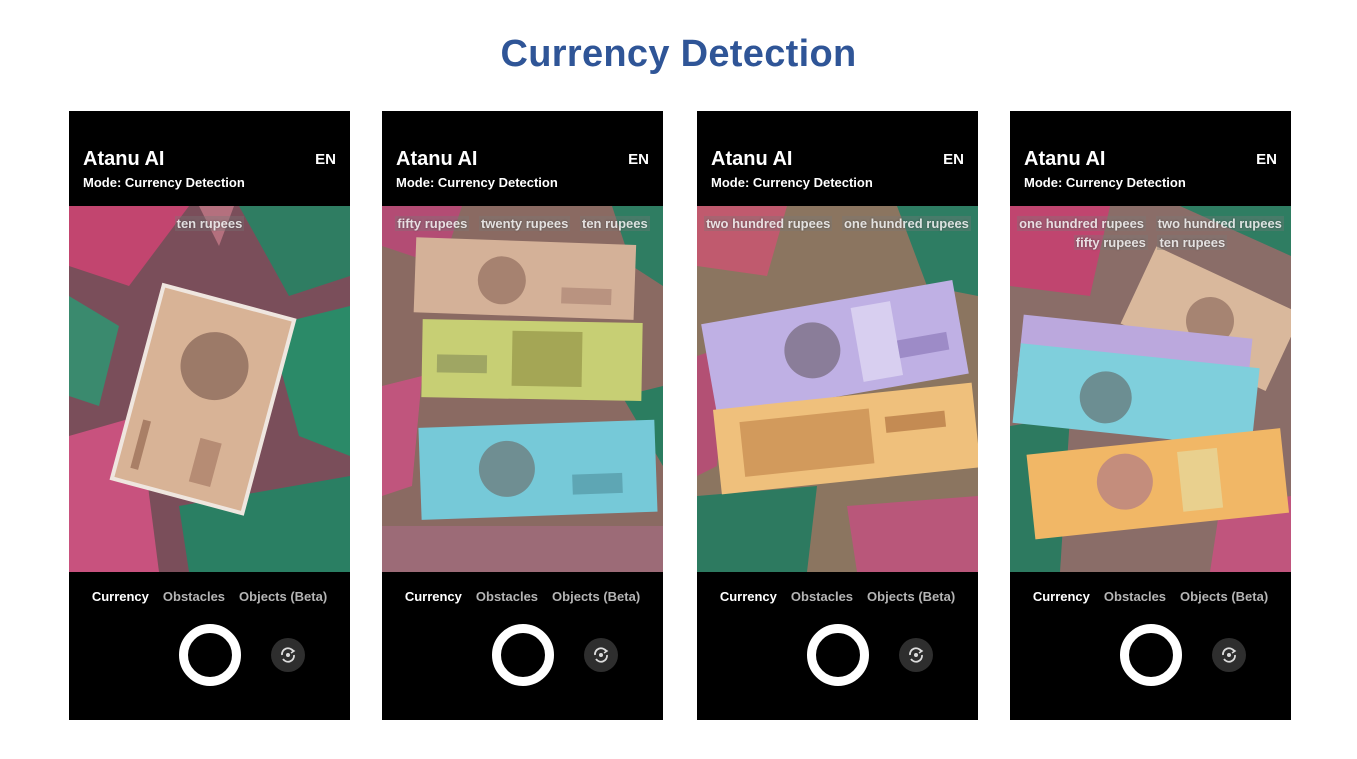 Image resolution: width=1357 pixels, height=759 pixels. I want to click on camera-viewfinder: ten rupees, so click(209, 389).